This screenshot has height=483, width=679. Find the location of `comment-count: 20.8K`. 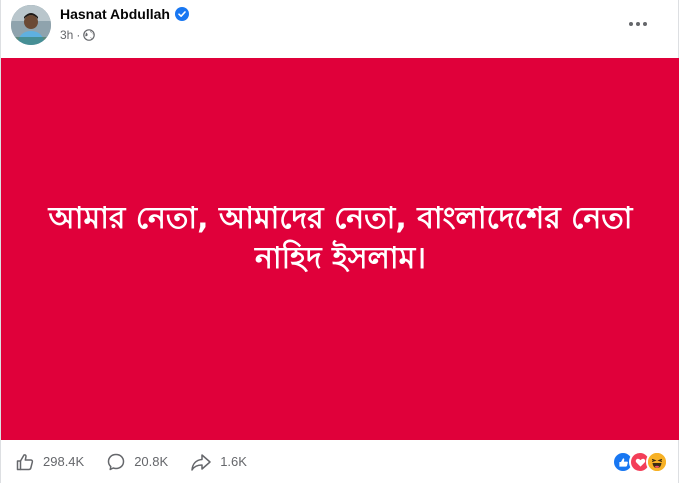

comment-count: 20.8K is located at coordinates (151, 461).